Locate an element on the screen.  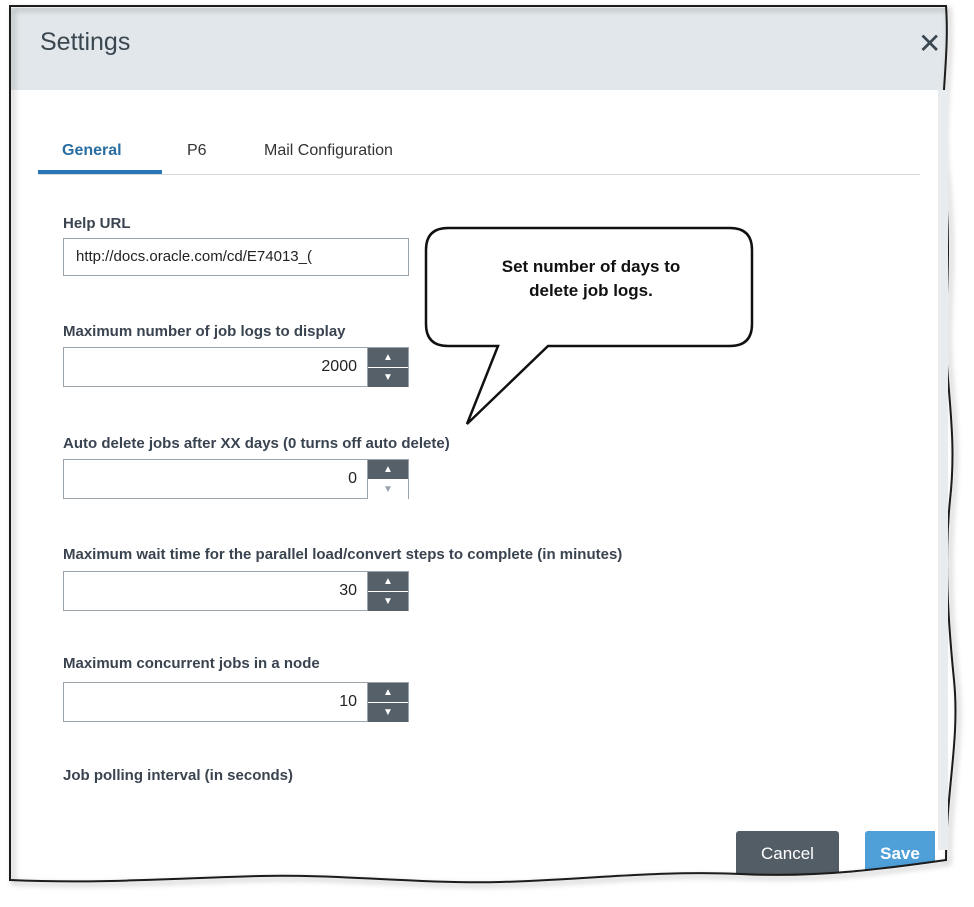
callout-line-1: Set number of days to is located at coordinates (591, 266).